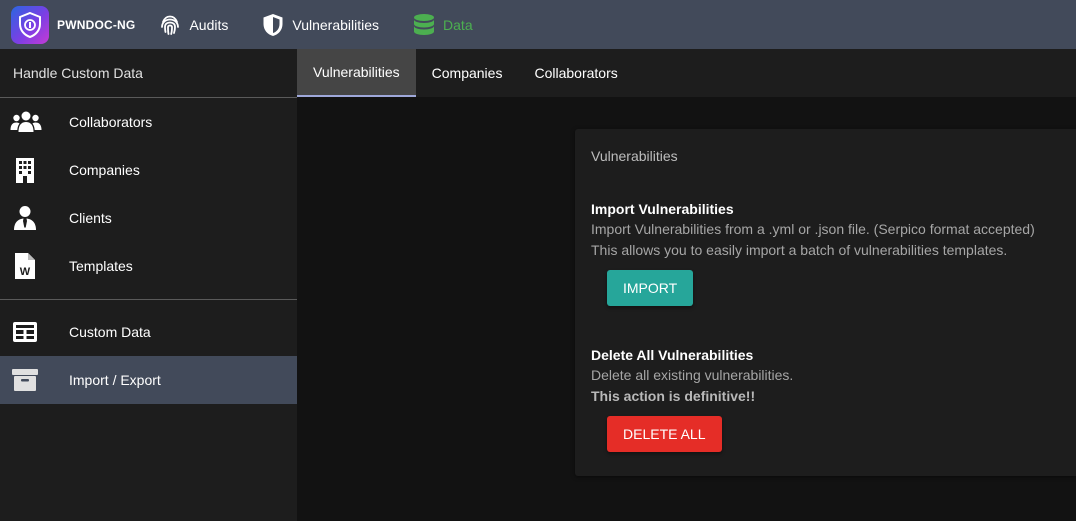  I want to click on svg-text: W, so click(25, 272).